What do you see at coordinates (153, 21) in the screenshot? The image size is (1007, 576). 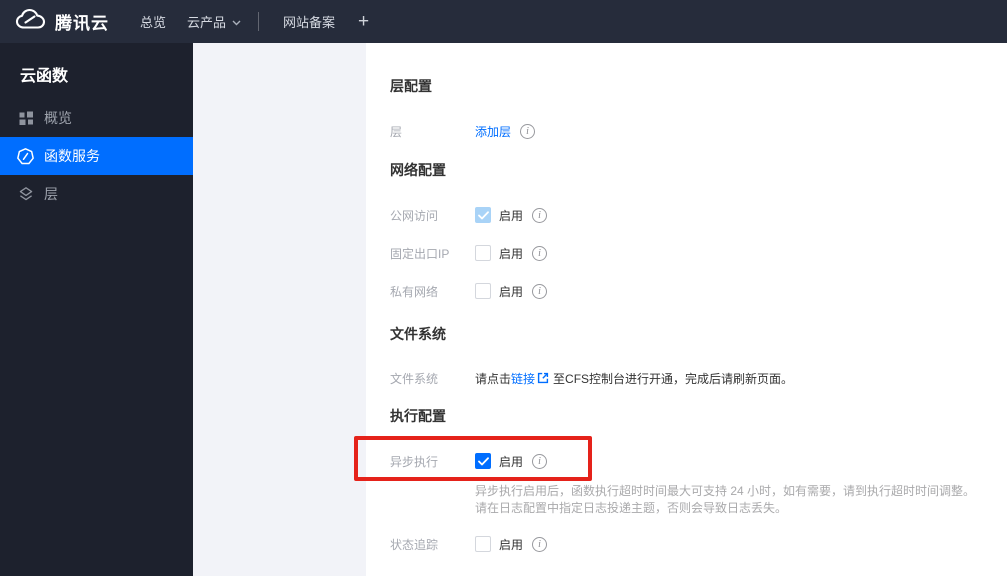 I see `topnav-overview: 总览` at bounding box center [153, 21].